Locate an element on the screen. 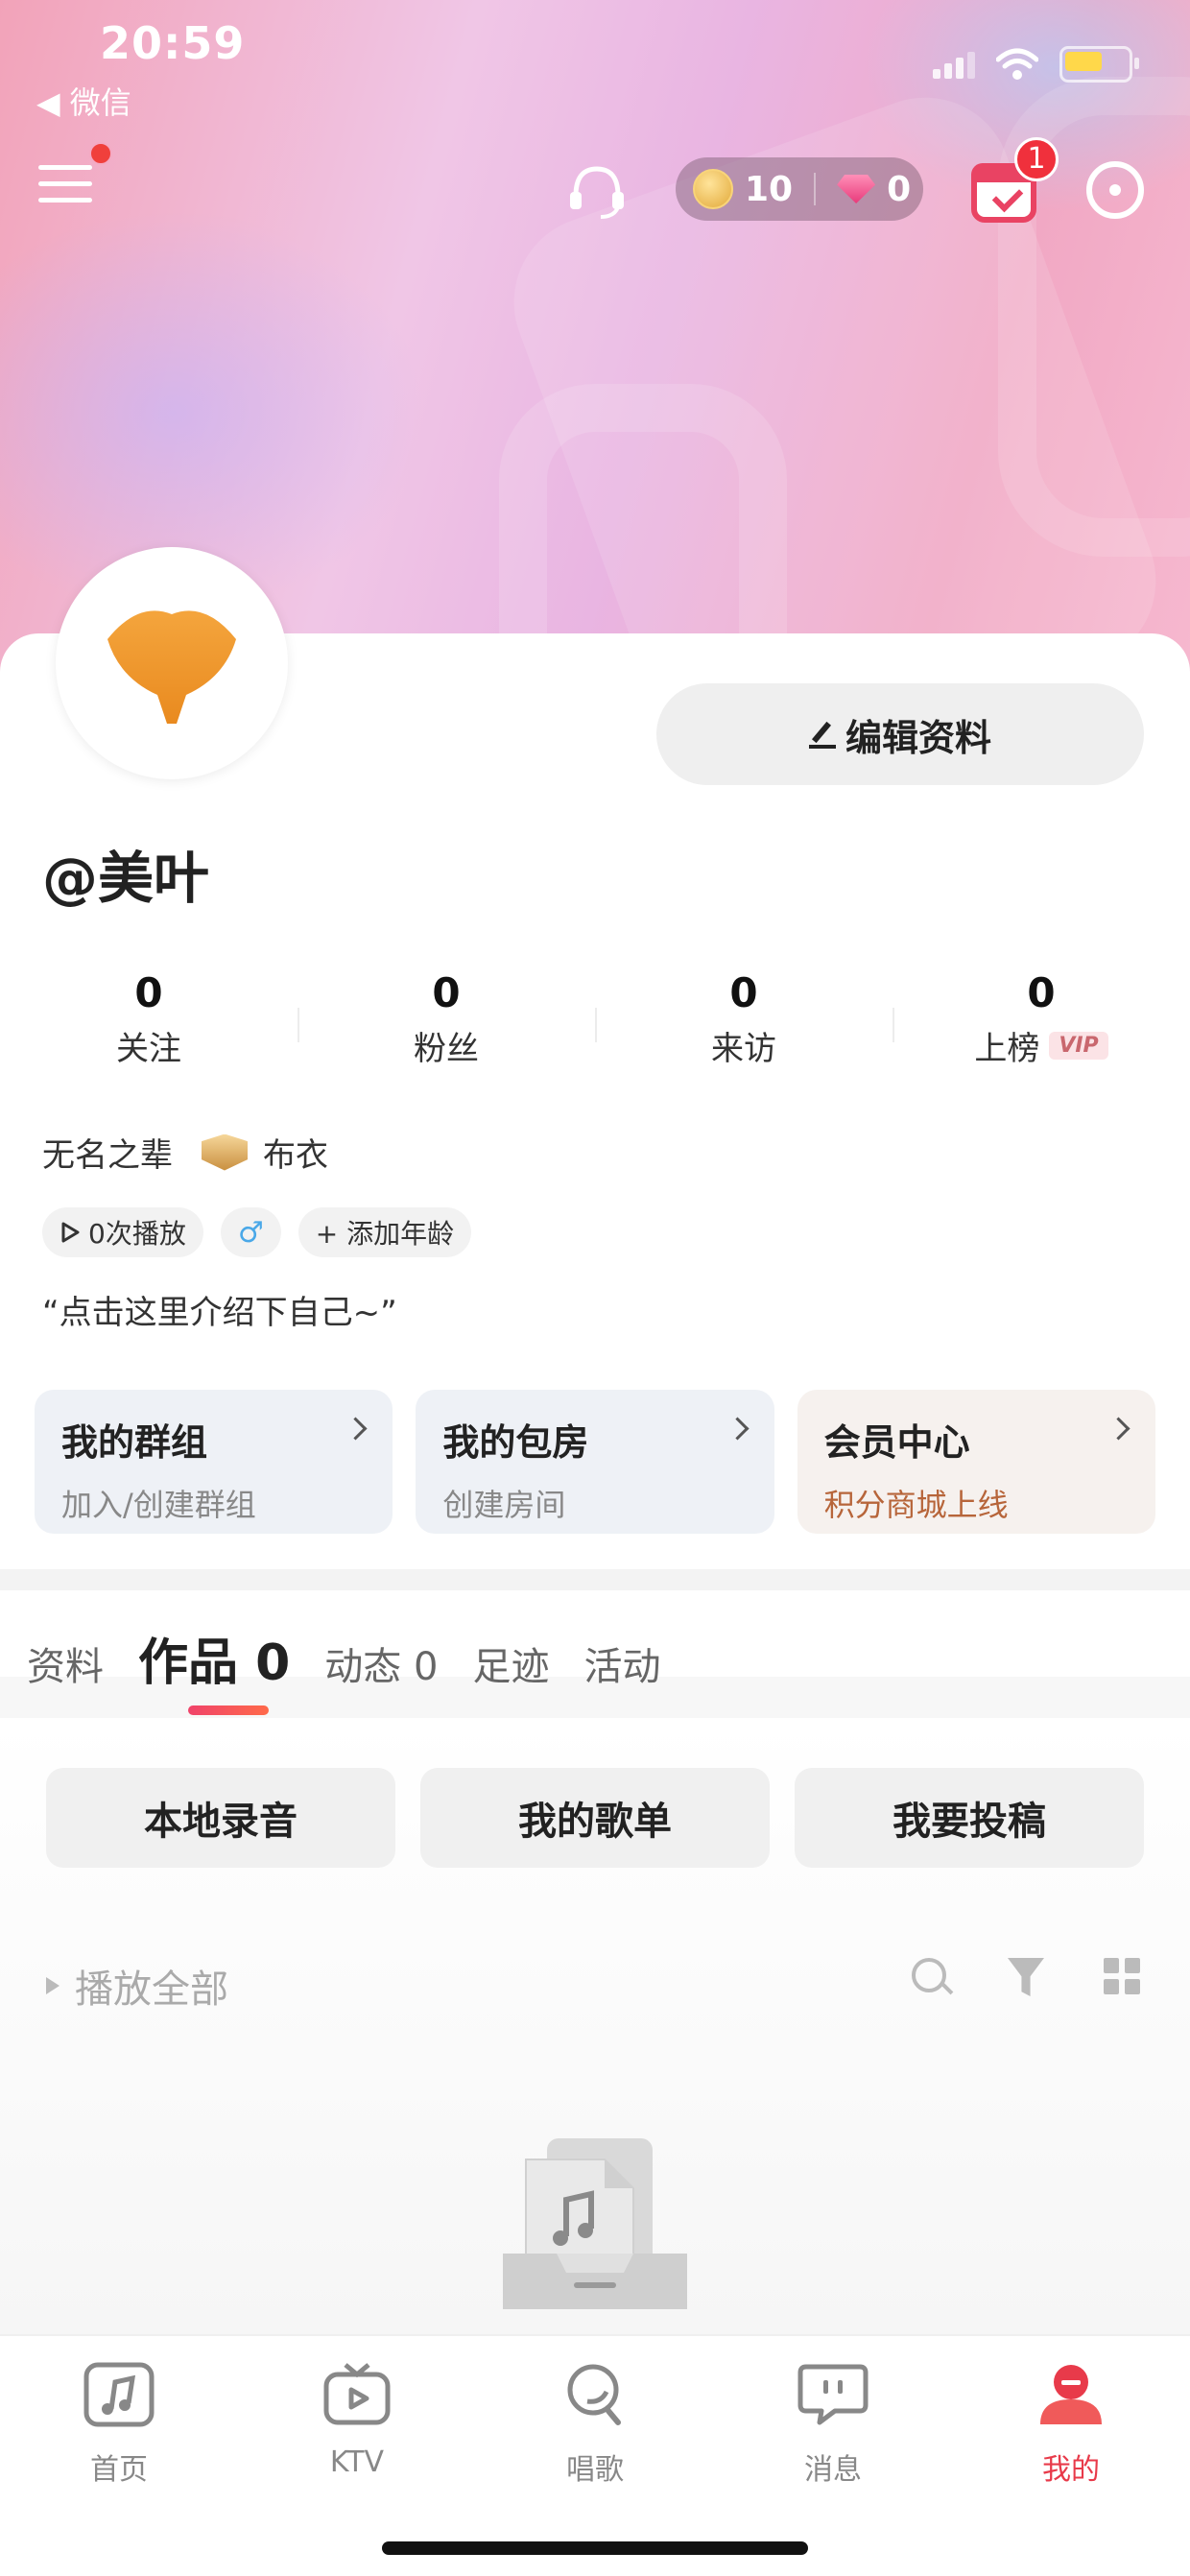  menu-button is located at coordinates (65, 189).